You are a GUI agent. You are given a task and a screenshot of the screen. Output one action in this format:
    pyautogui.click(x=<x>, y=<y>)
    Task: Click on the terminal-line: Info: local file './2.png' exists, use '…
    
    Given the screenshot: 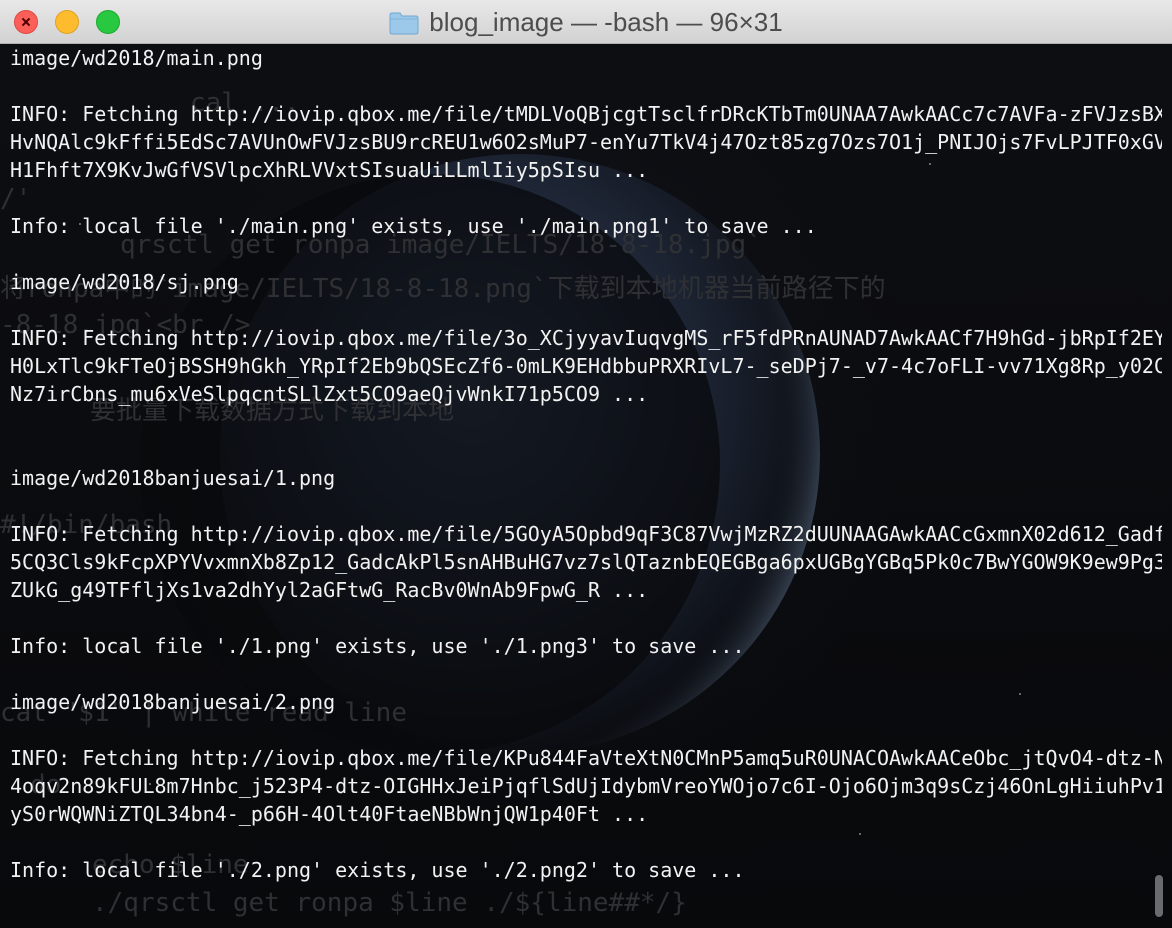 What is the action you would take?
    pyautogui.click(x=377, y=870)
    